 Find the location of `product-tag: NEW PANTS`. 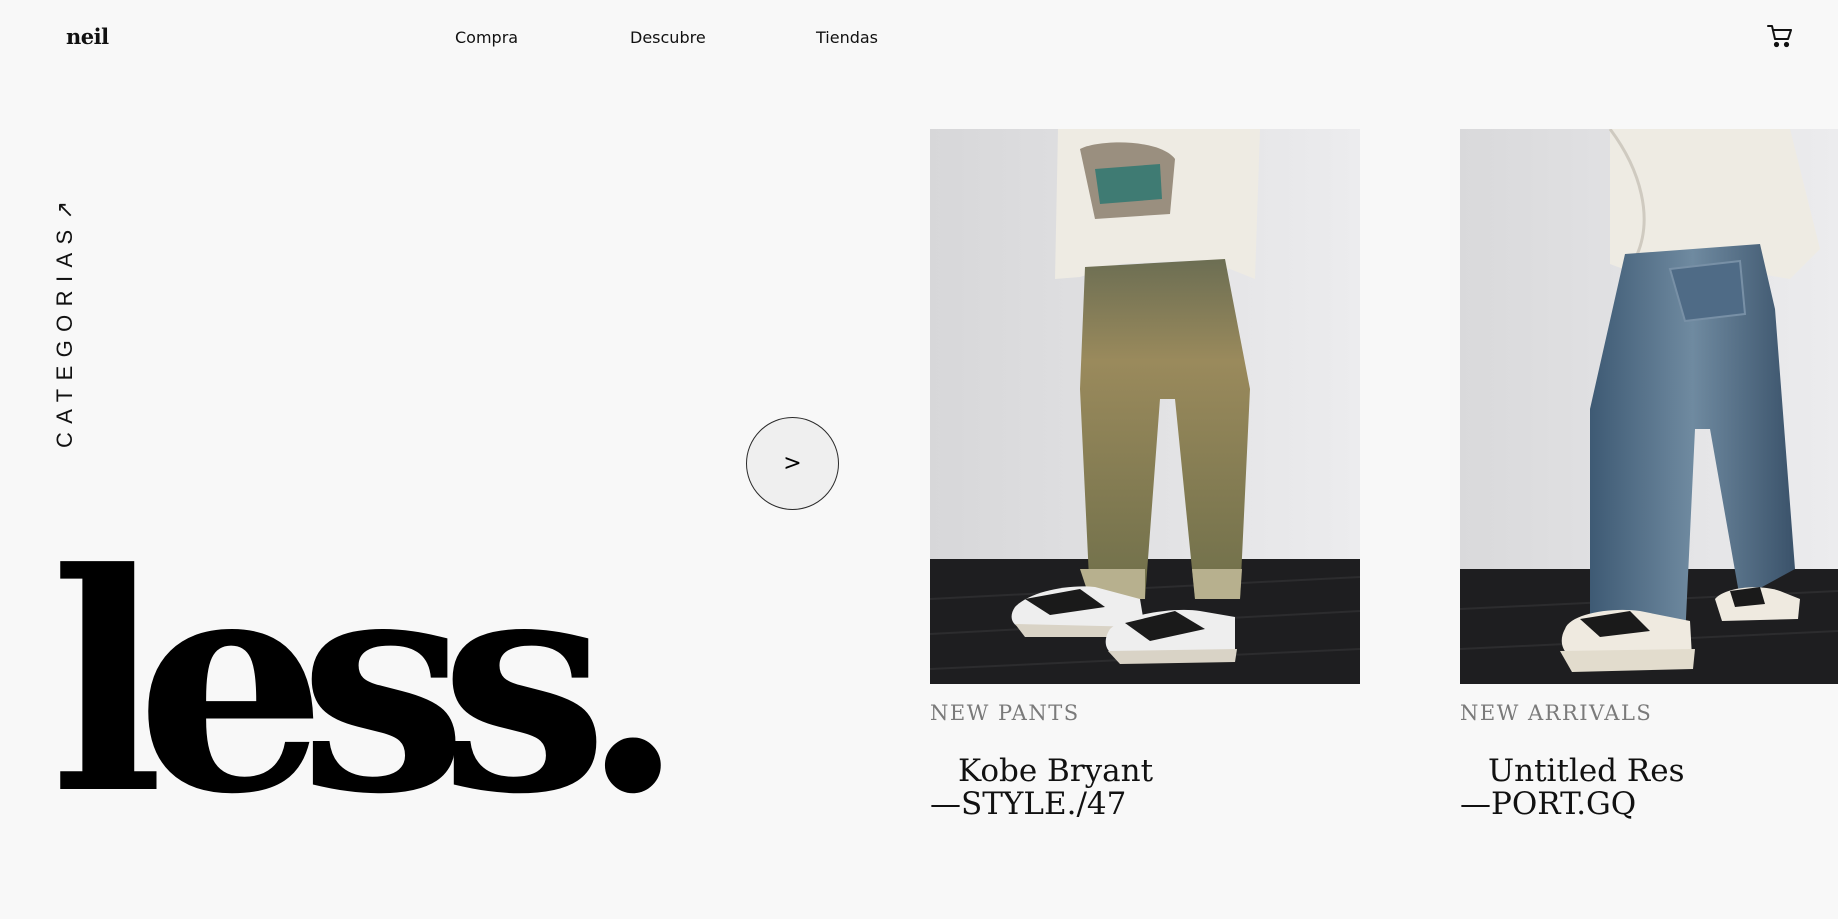

product-tag: NEW PANTS is located at coordinates (1005, 713).